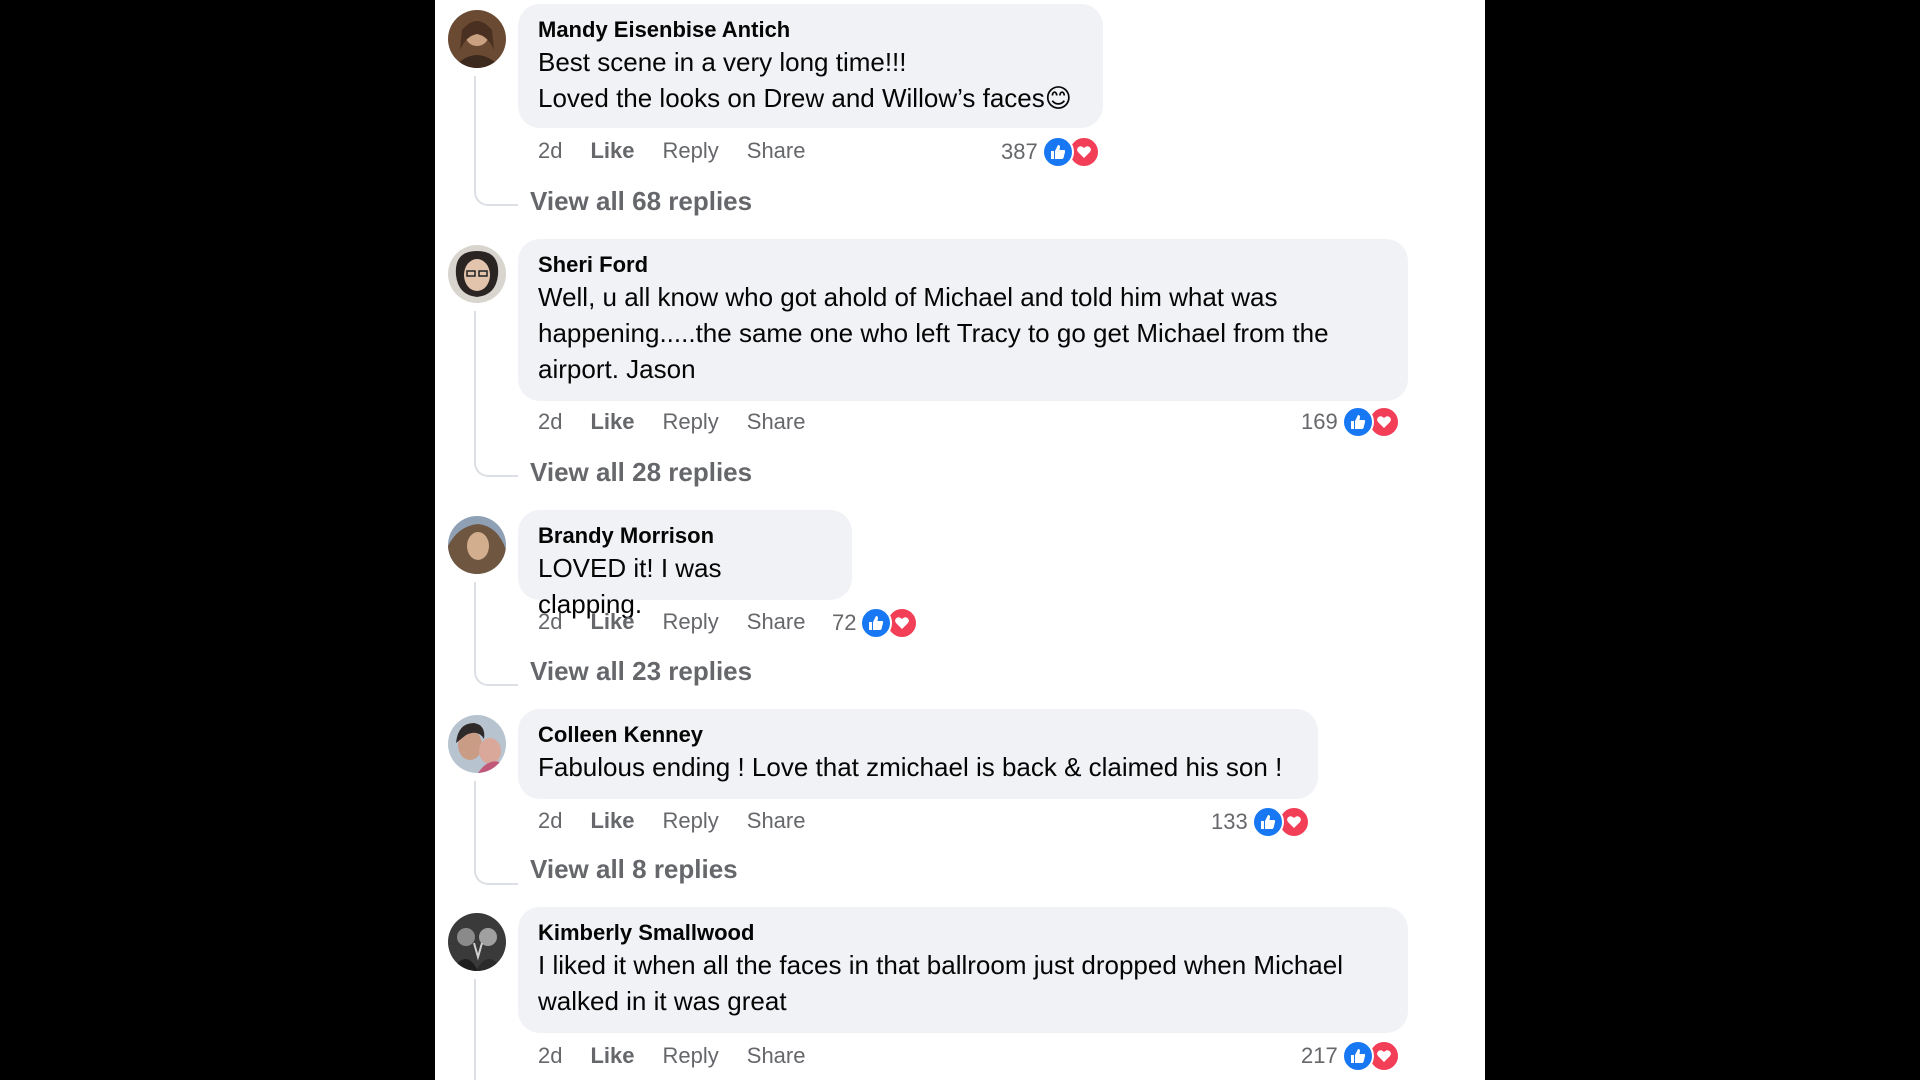 The image size is (1920, 1080). Describe the element at coordinates (685, 536) in the screenshot. I see `comment-author: Brandy Morrison` at that location.